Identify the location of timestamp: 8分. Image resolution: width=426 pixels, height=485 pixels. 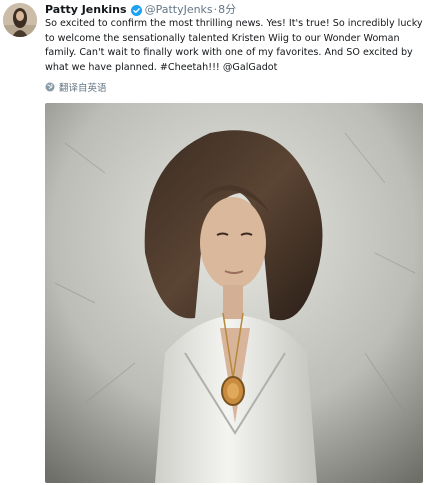
(227, 10).